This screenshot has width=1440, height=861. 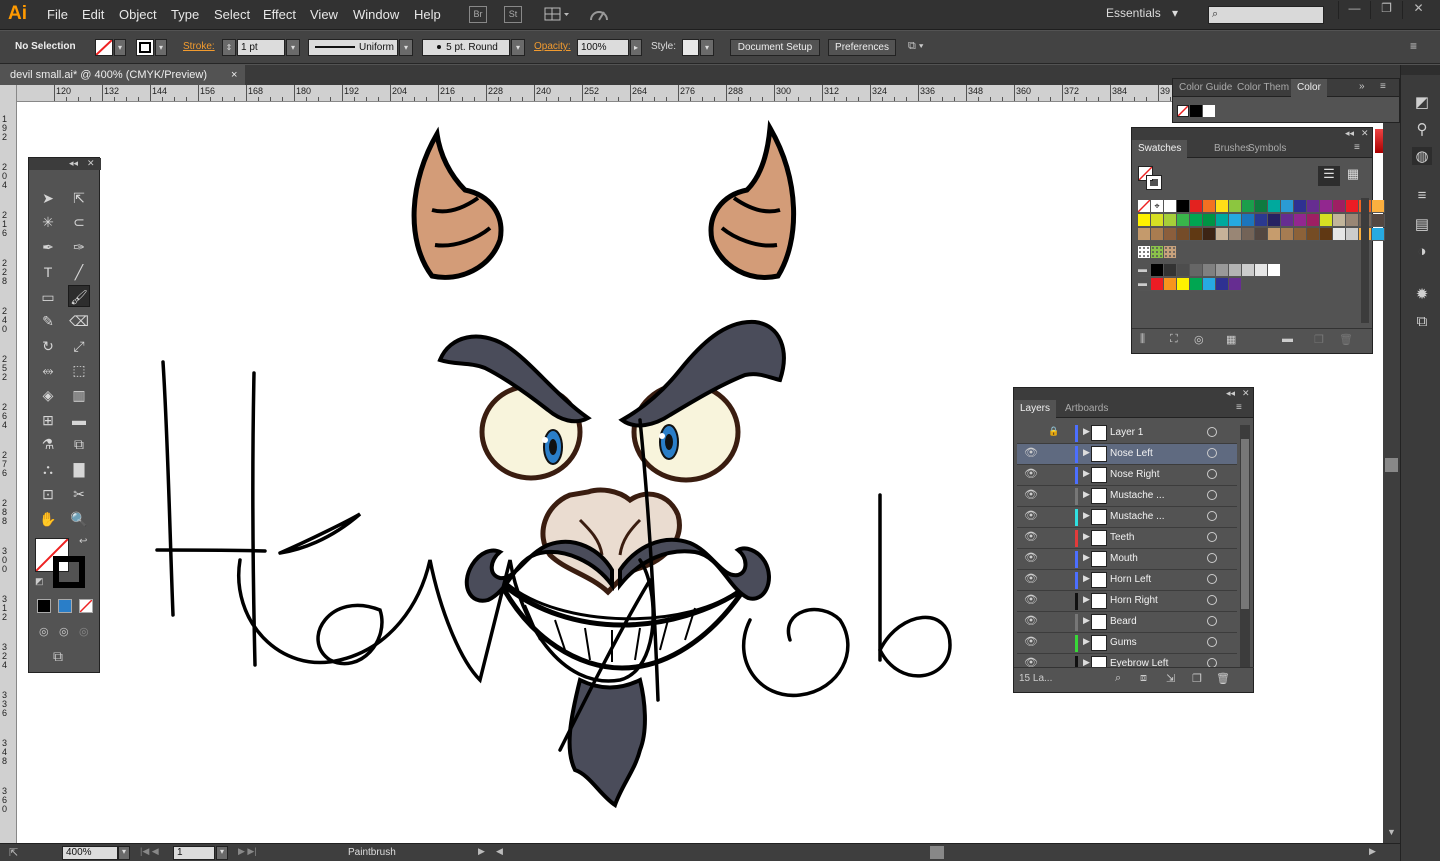 What do you see at coordinates (79, 296) in the screenshot?
I see `paintbrush-tool-icon: 🖌` at bounding box center [79, 296].